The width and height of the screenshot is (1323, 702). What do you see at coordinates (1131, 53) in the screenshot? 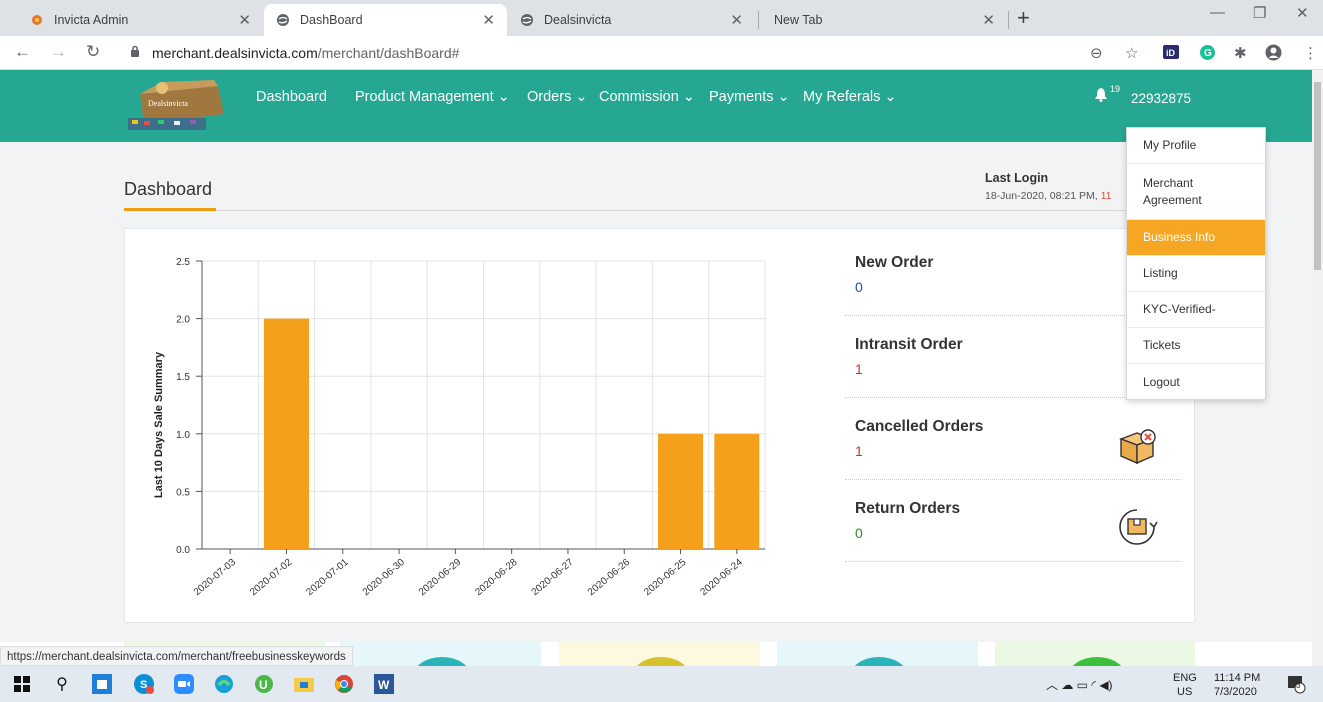
I see `bookmark-star-icon: ☆` at bounding box center [1131, 53].